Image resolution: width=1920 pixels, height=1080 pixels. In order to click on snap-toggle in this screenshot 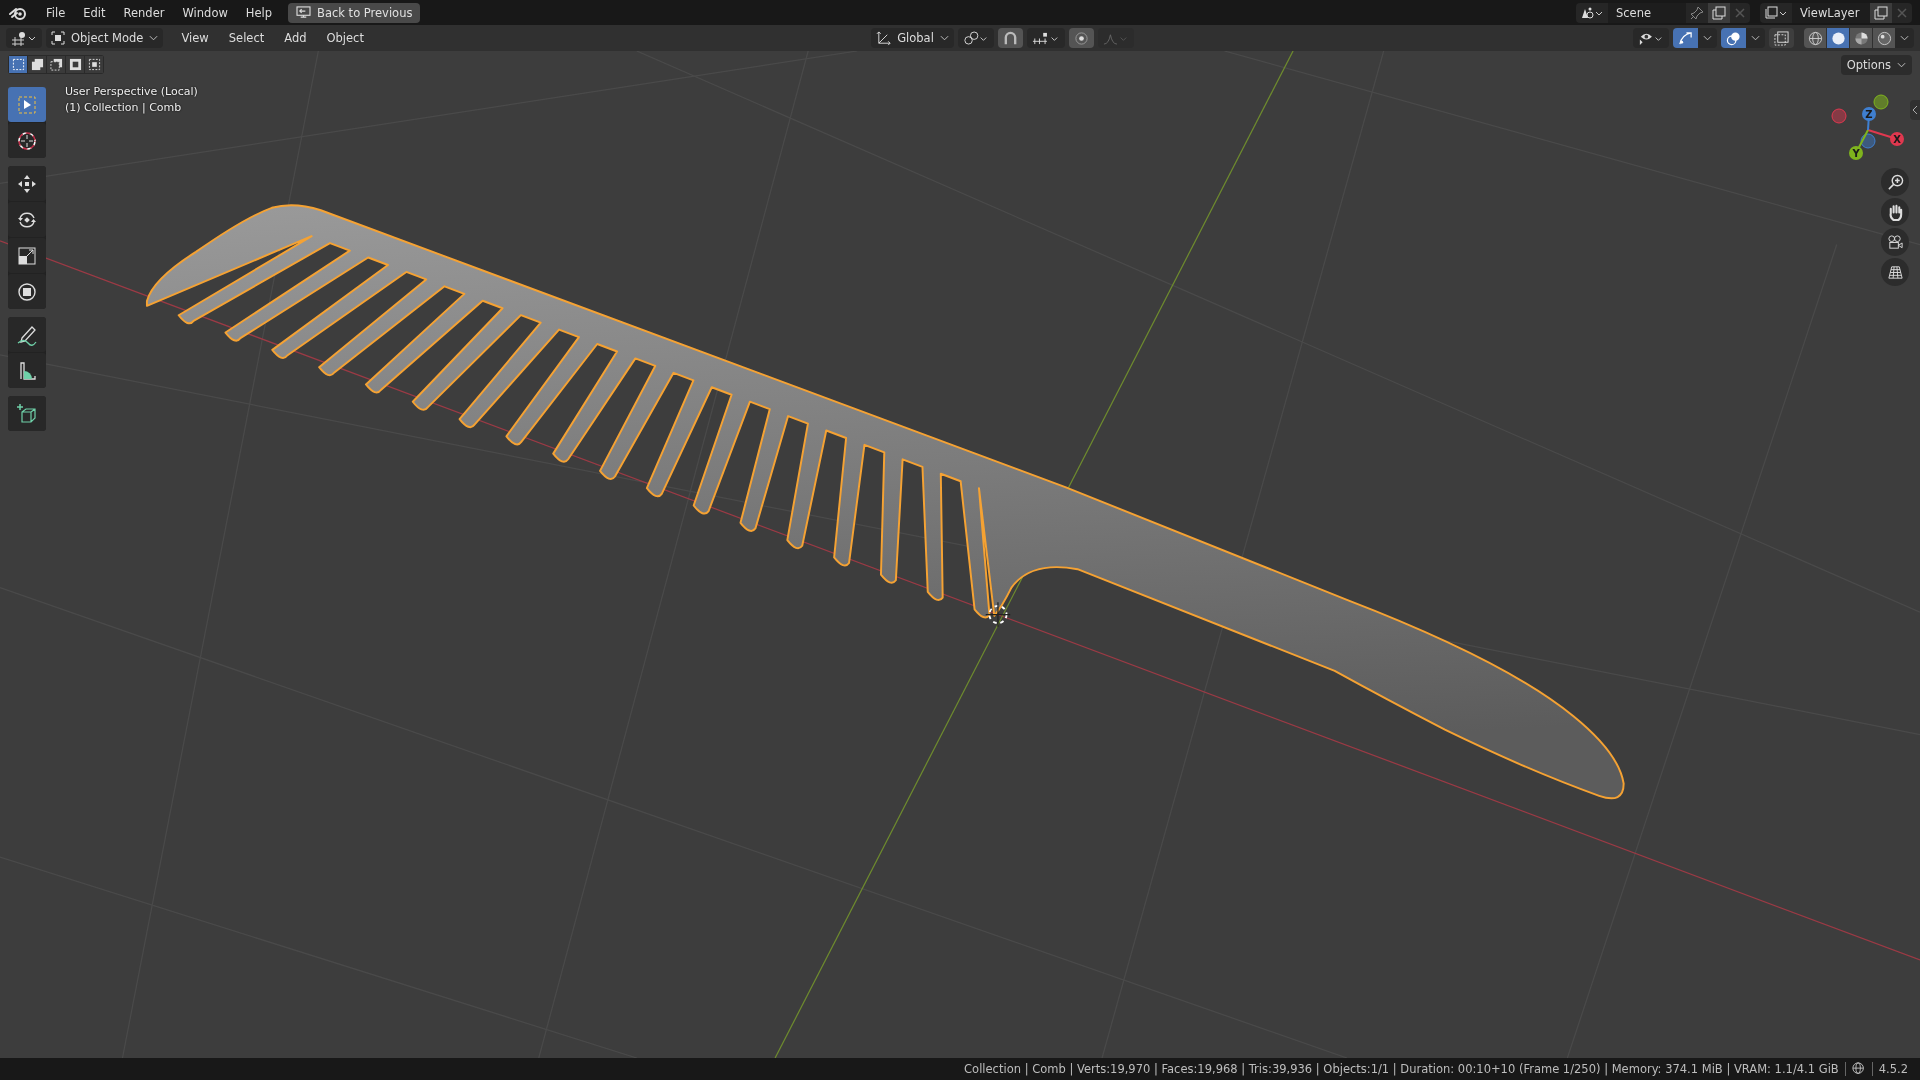, I will do `click(1010, 38)`.